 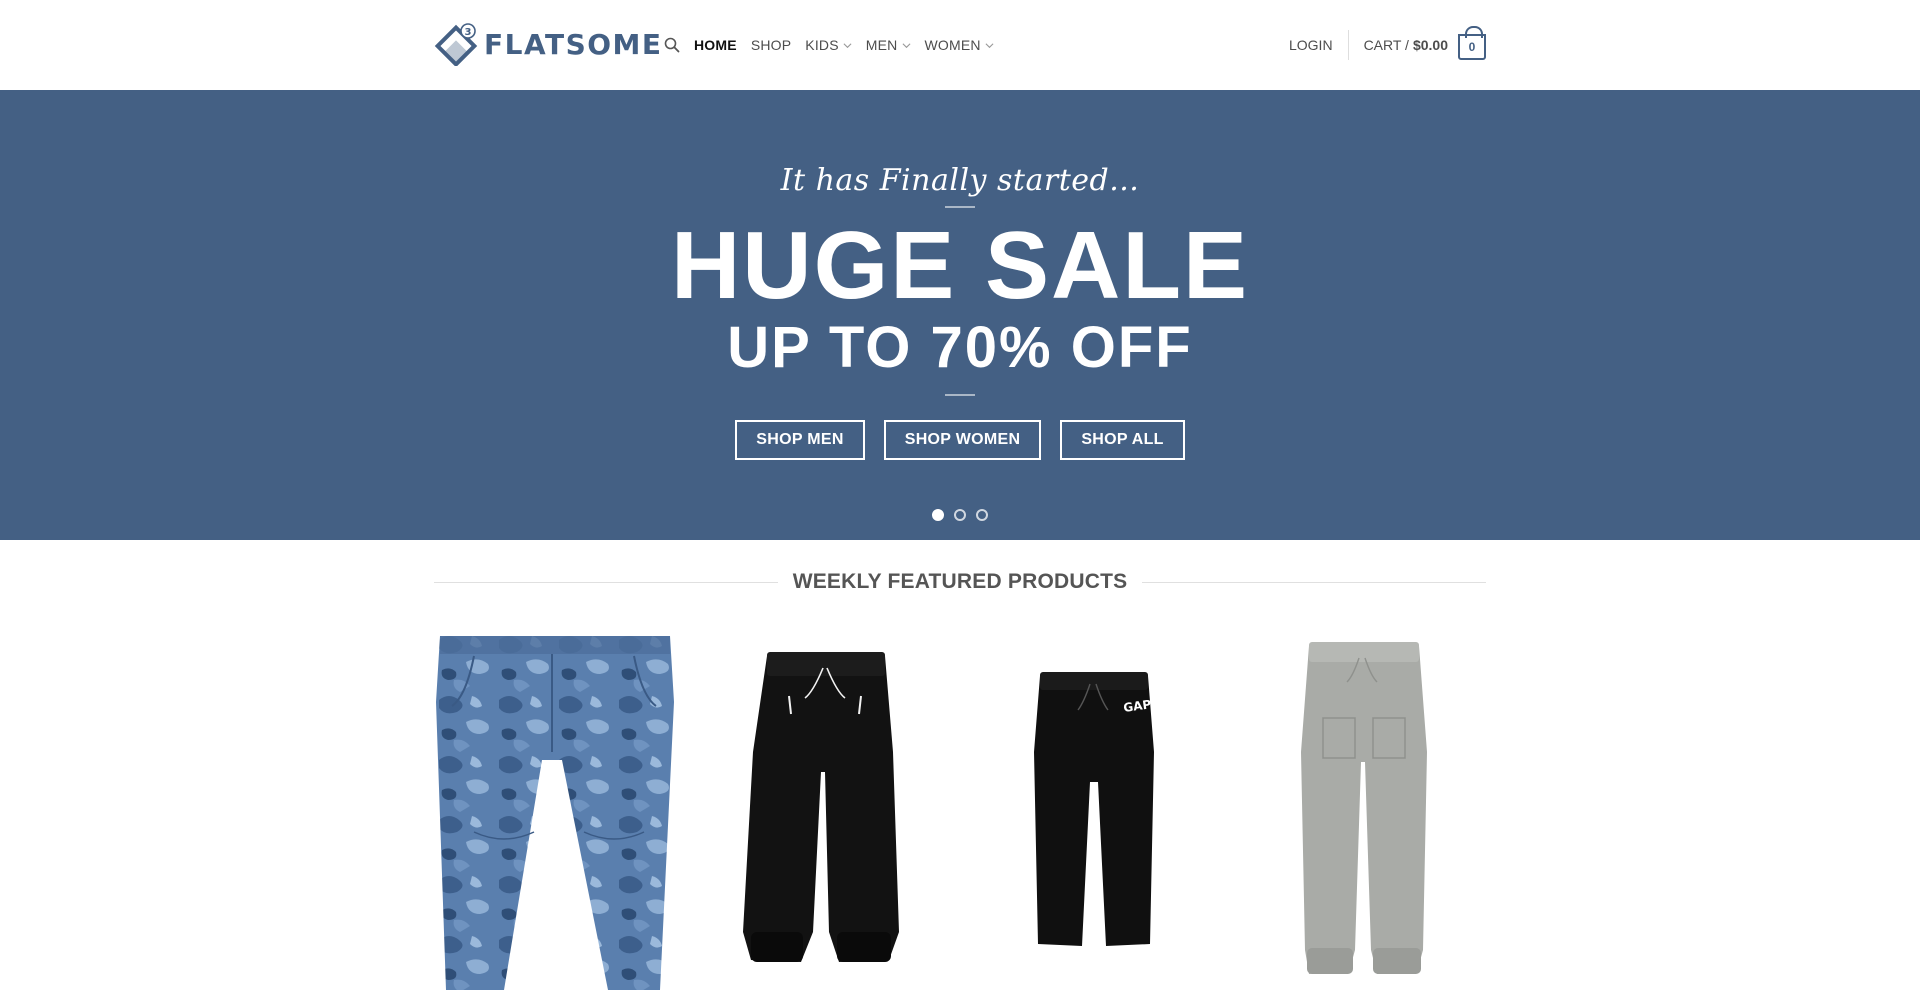 I want to click on black-gap-sweatpants-image: GAP, so click(x=1094, y=809).